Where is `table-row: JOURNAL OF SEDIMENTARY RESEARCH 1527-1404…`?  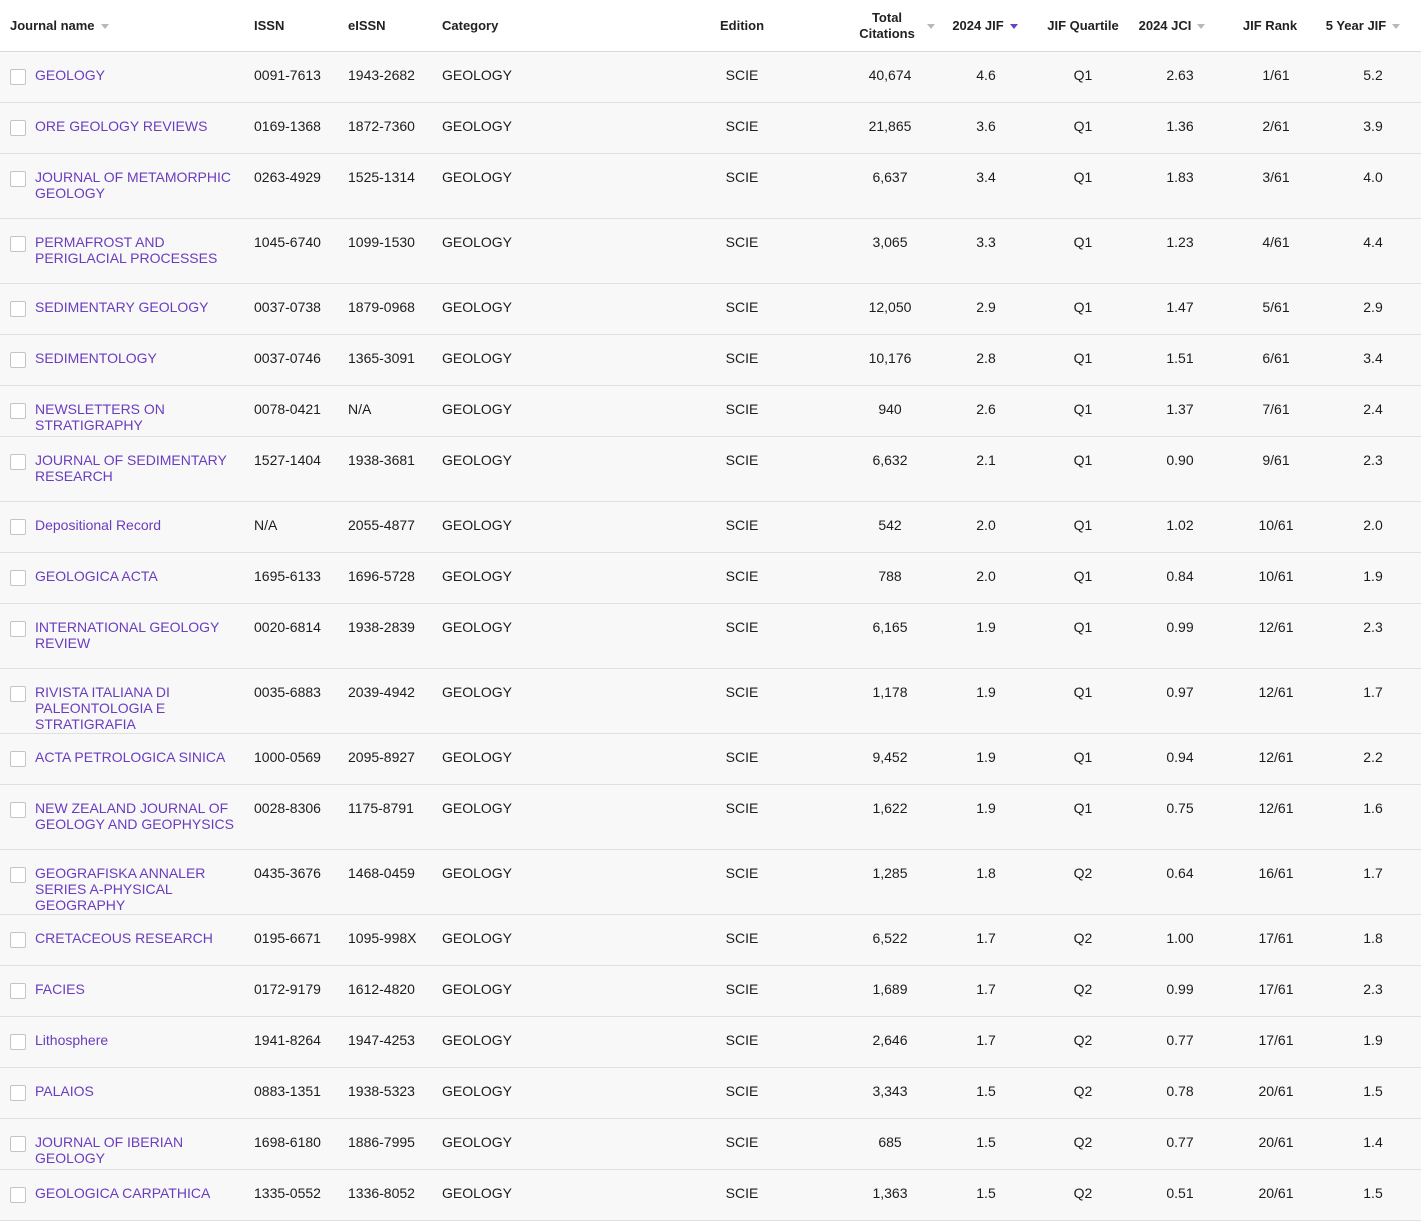
table-row: JOURNAL OF SEDIMENTARY RESEARCH 1527-1404… is located at coordinates (710, 469).